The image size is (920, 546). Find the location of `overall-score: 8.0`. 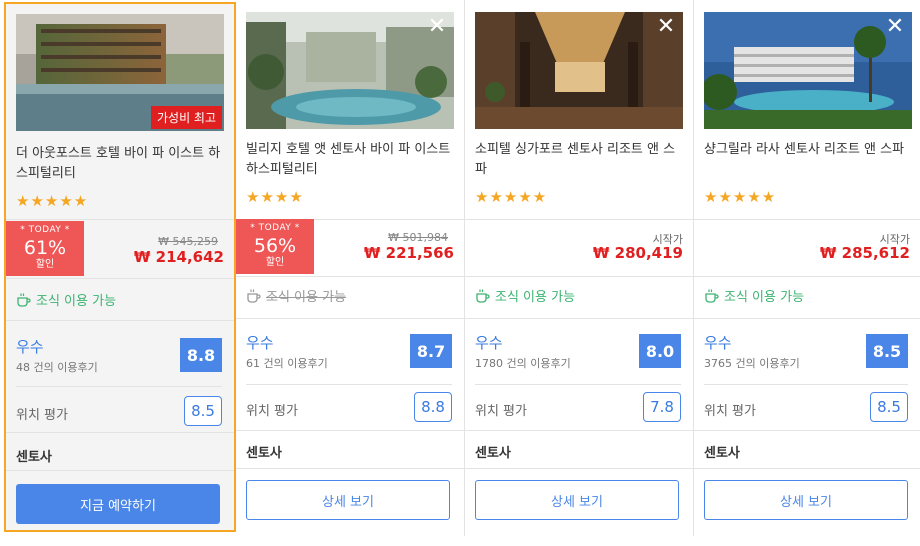

overall-score: 8.0 is located at coordinates (660, 351).